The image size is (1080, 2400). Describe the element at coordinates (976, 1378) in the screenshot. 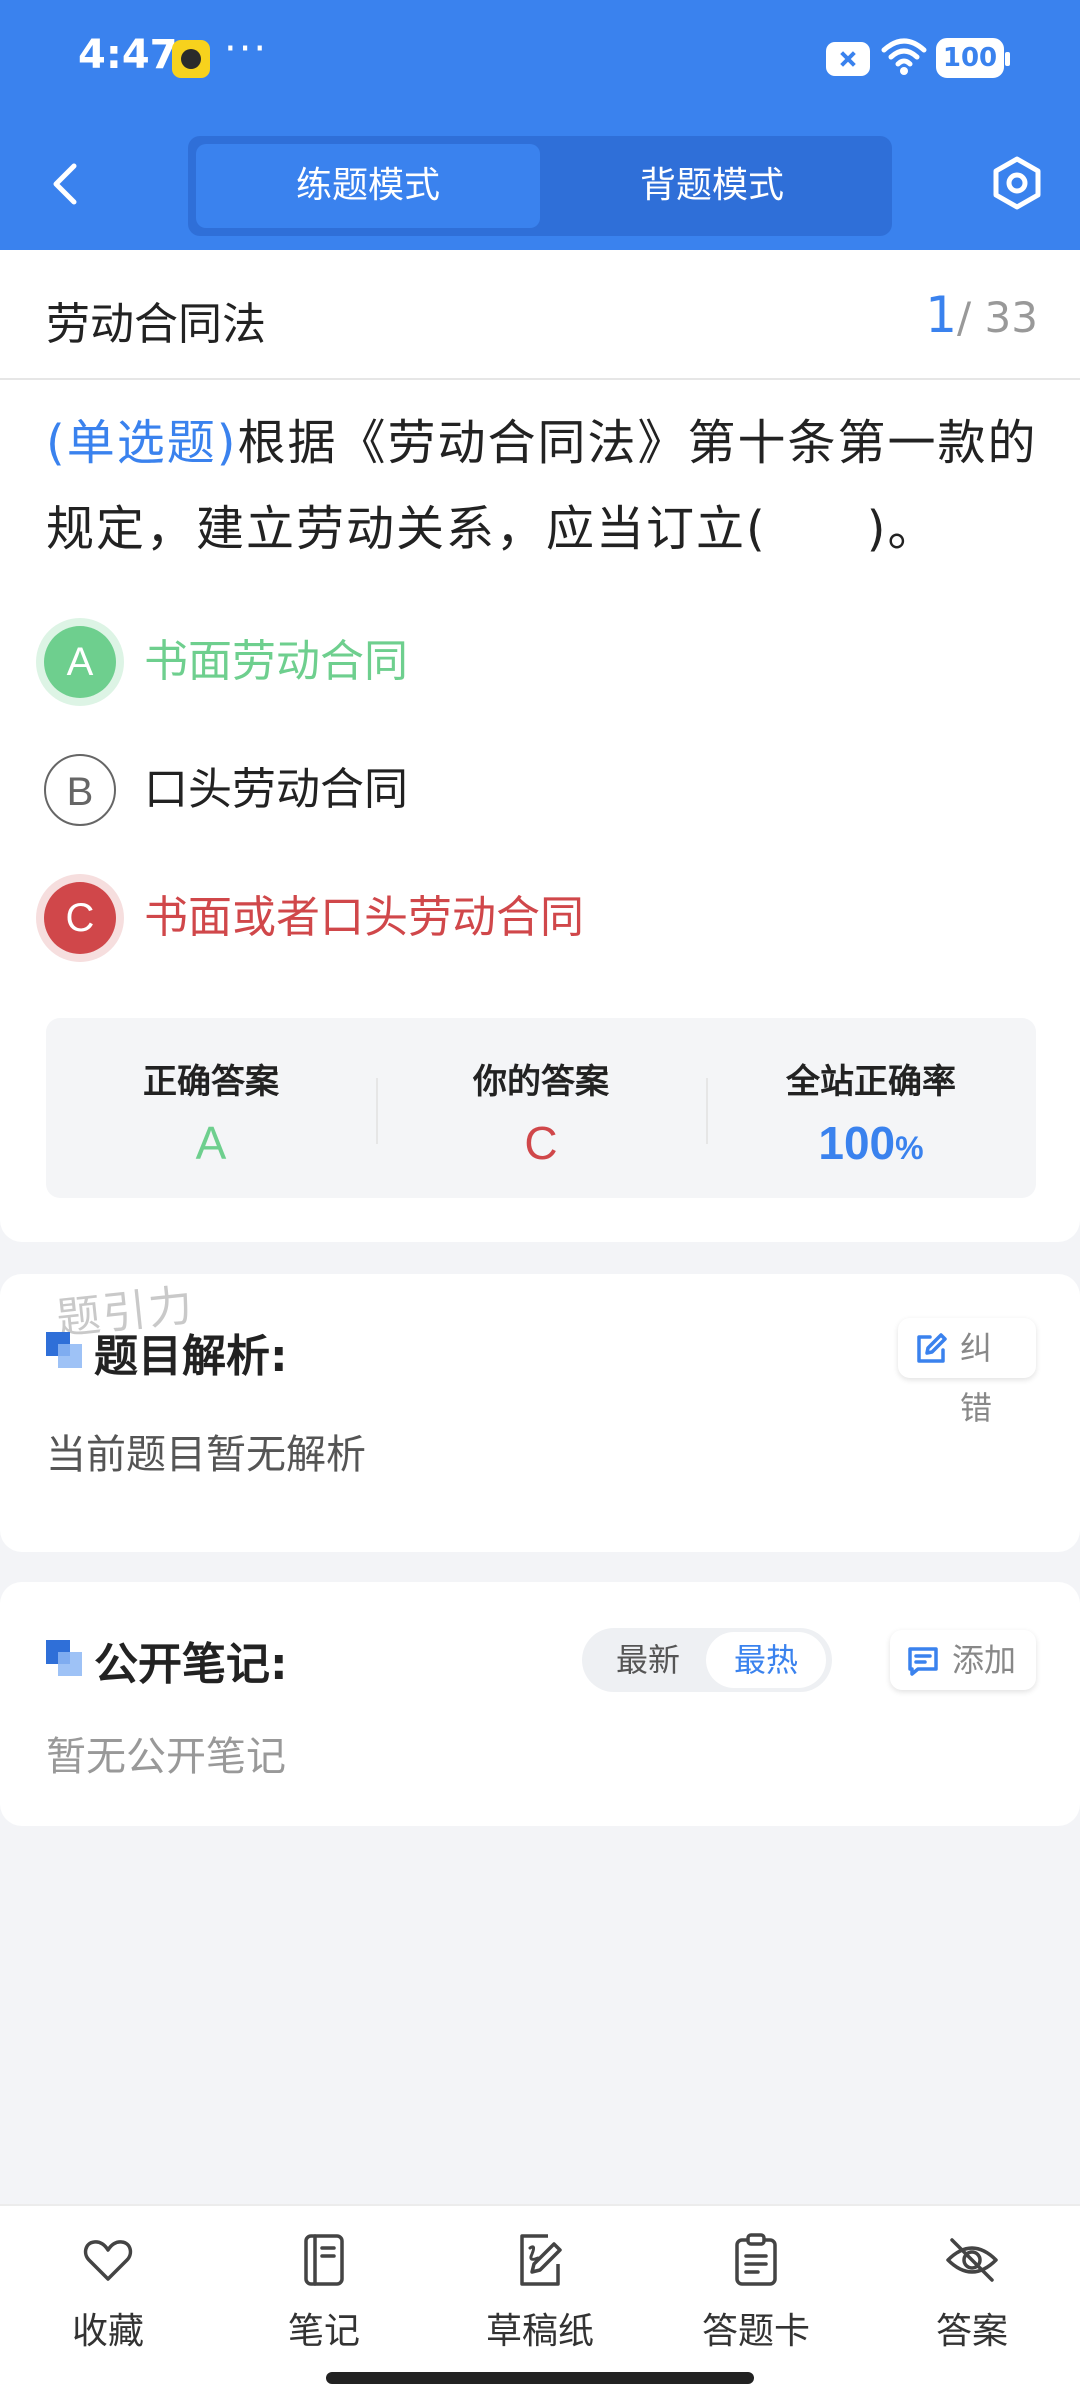

I see `report-error-label: 纠错` at that location.